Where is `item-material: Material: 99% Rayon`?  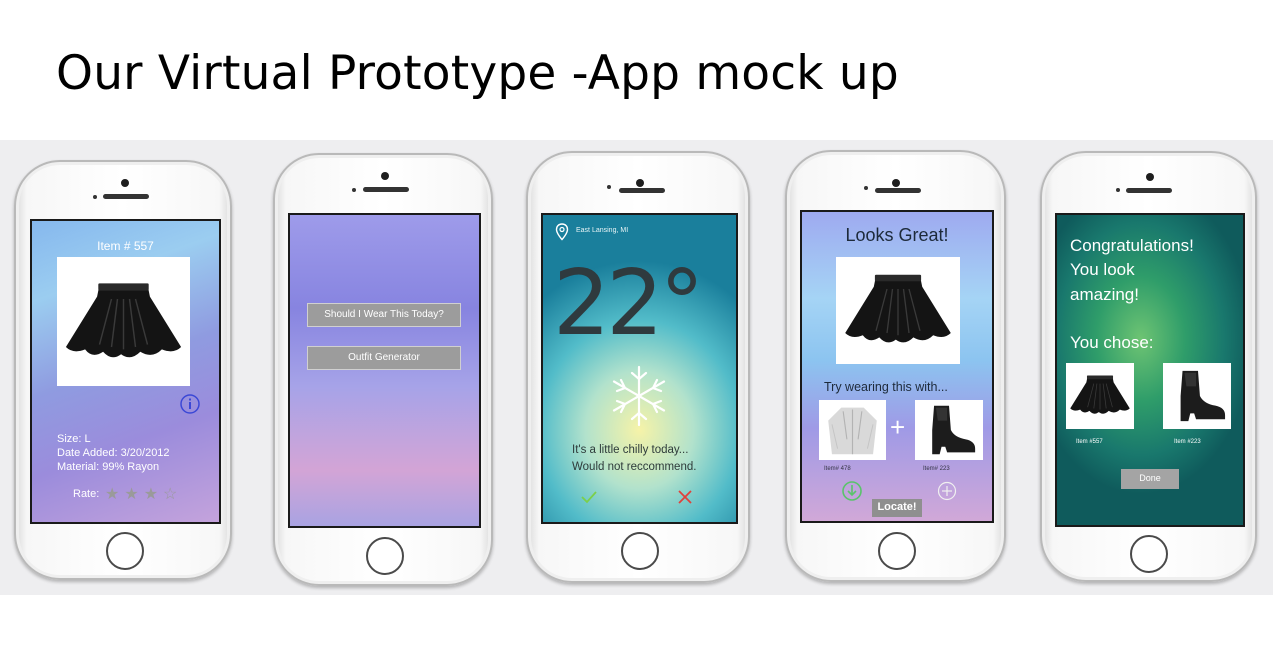 item-material: Material: 99% Rayon is located at coordinates (108, 467).